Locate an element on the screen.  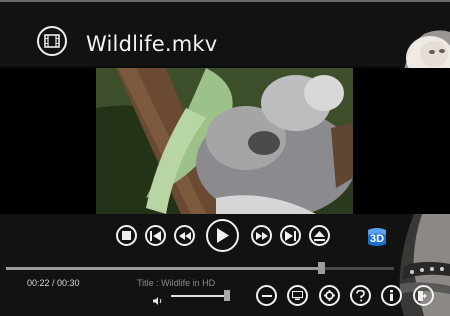
skip-previous-icon is located at coordinates (155, 235).